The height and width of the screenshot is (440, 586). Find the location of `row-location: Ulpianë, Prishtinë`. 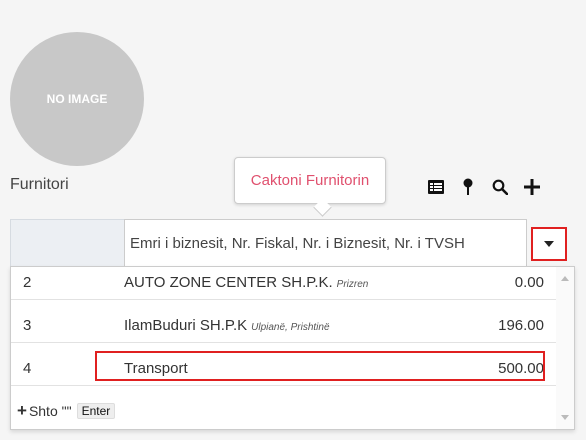

row-location: Ulpianë, Prishtinë is located at coordinates (290, 327).